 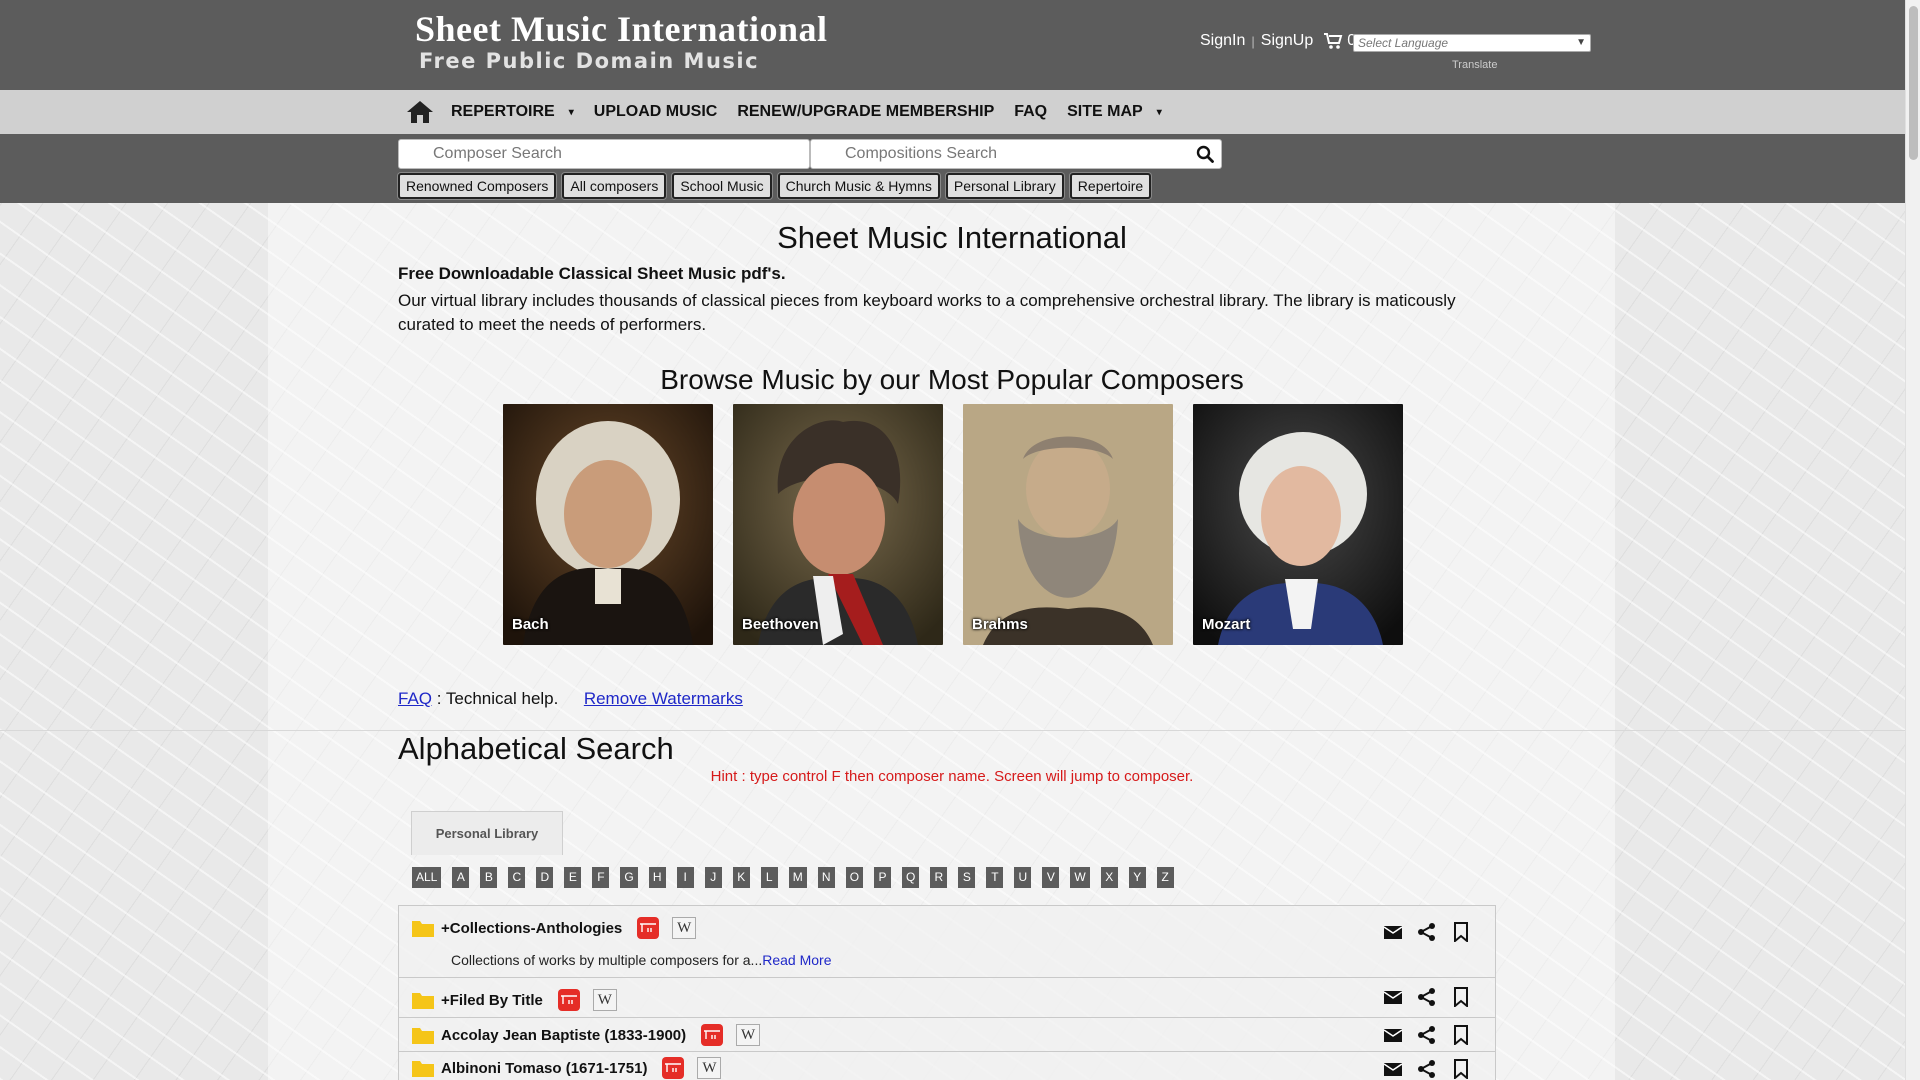 What do you see at coordinates (531, 928) in the screenshot?
I see `list-item-title: +Collections-Anthologies` at bounding box center [531, 928].